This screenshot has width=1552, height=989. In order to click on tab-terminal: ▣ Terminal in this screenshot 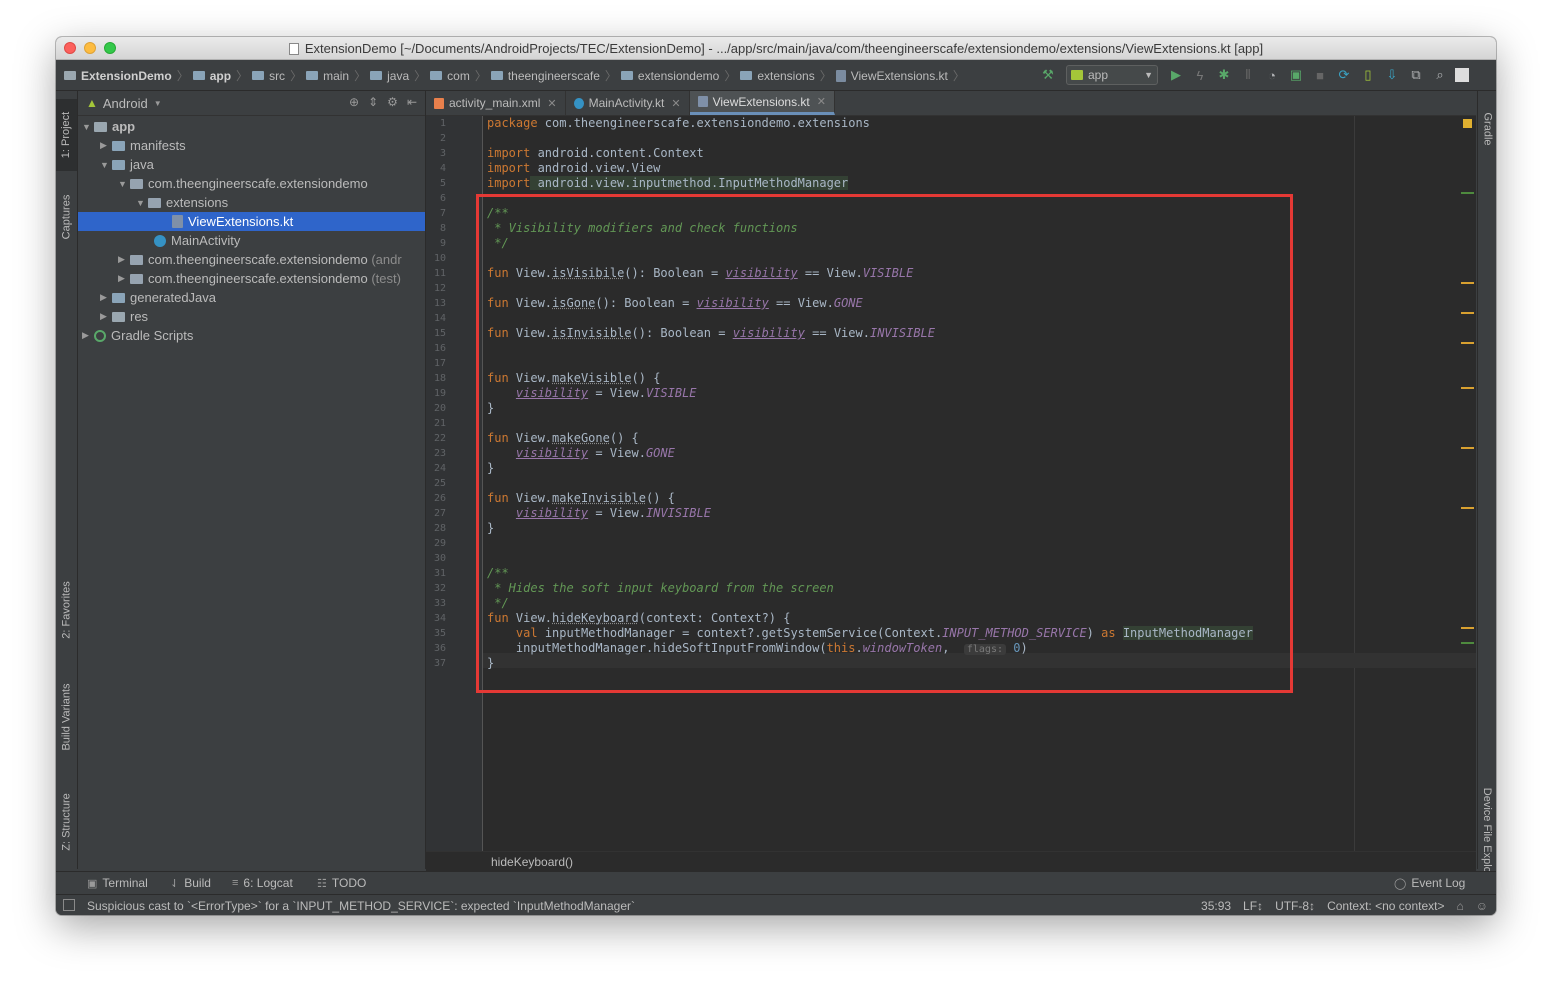, I will do `click(117, 883)`.